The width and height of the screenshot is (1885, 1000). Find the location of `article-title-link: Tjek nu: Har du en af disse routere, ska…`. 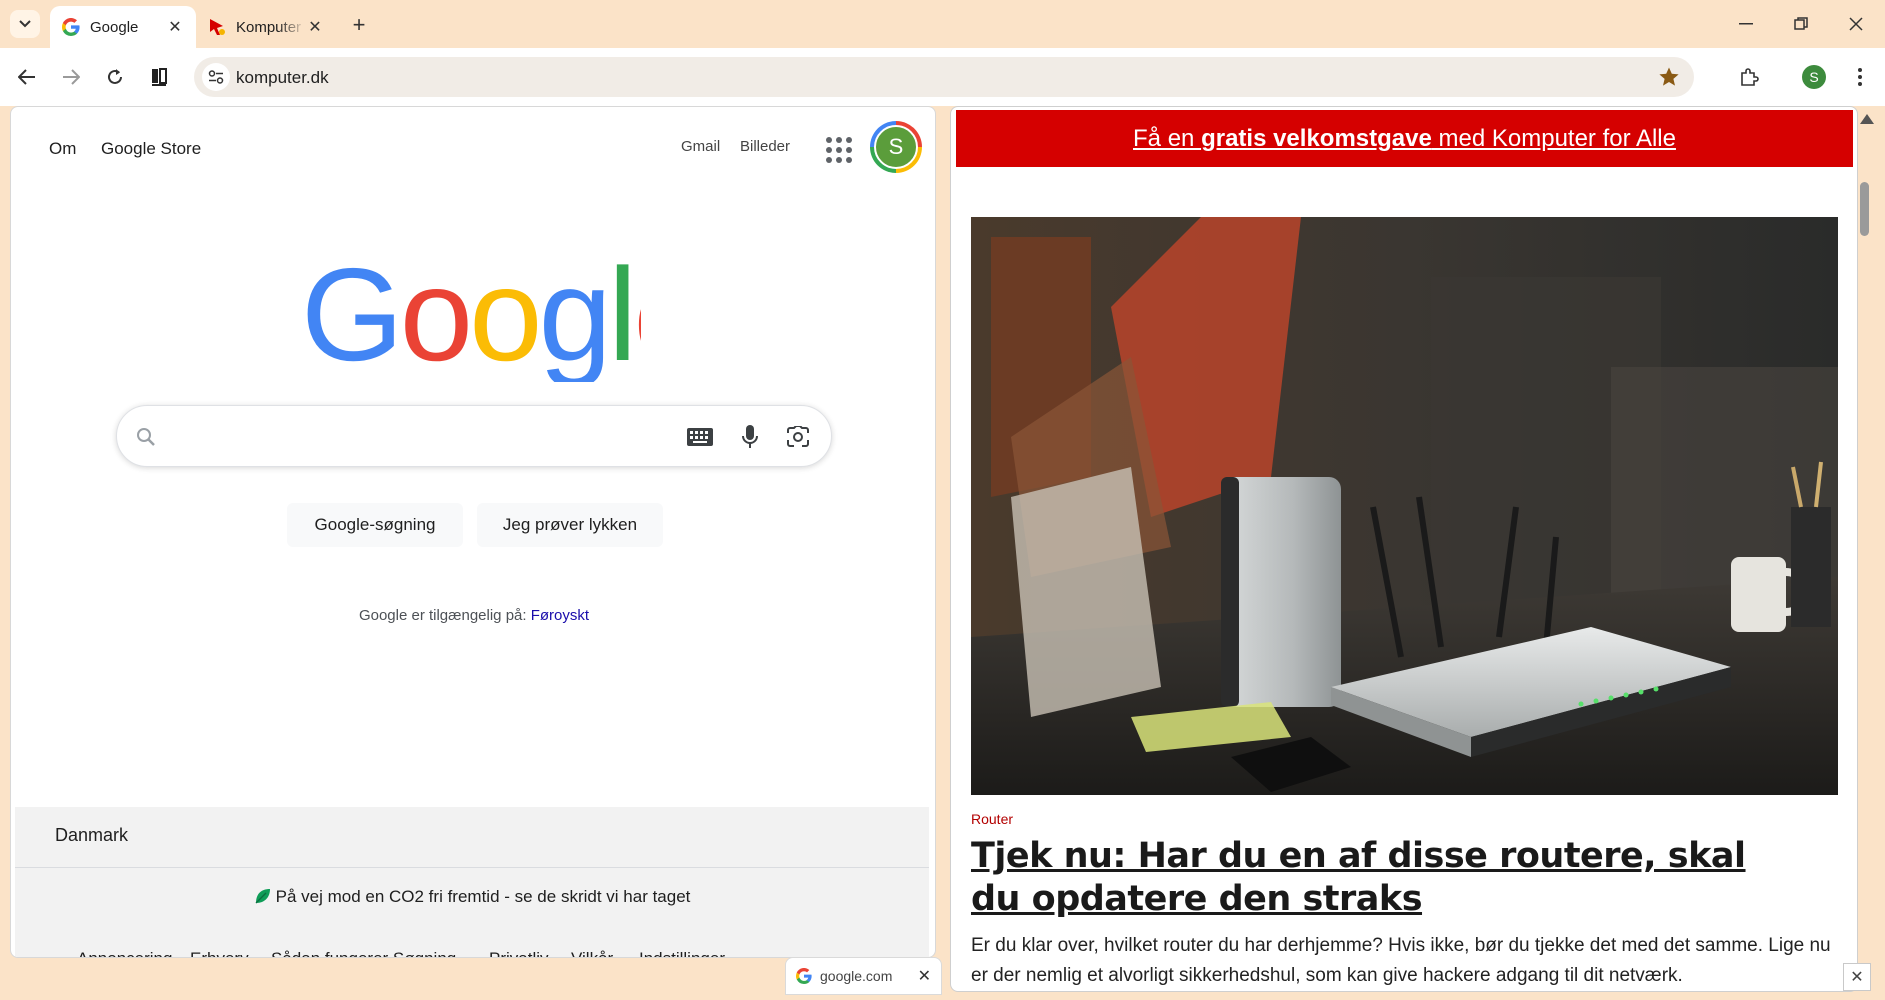

article-title-link: Tjek nu: Har du en af disse routere, ska… is located at coordinates (1361, 878).